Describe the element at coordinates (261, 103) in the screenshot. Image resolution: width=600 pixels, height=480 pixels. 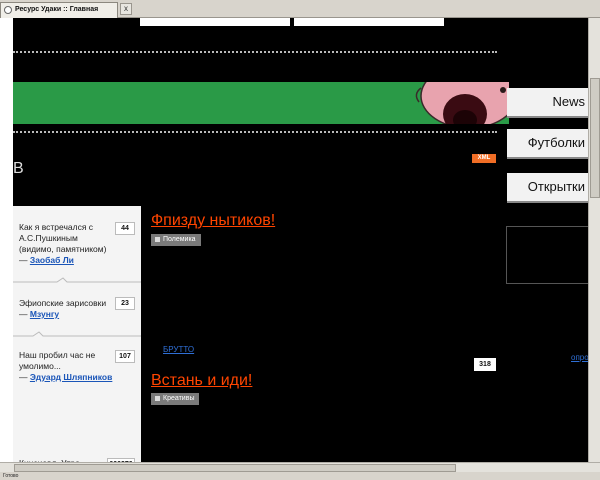
I see `header-banner` at that location.